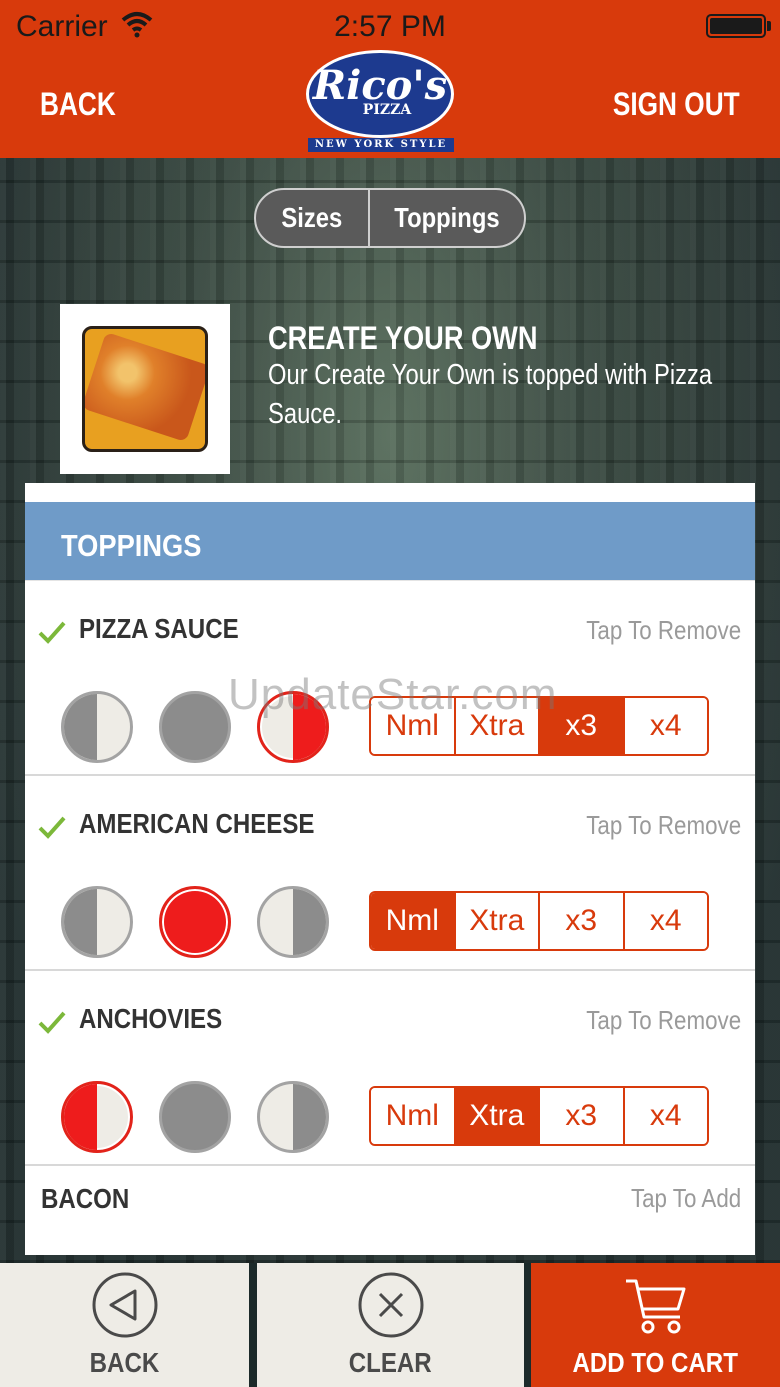  I want to click on topping-row-anchovies: ANCHOVIES Tap To Remove Nml Xtra x3 x4, so click(390, 1068).